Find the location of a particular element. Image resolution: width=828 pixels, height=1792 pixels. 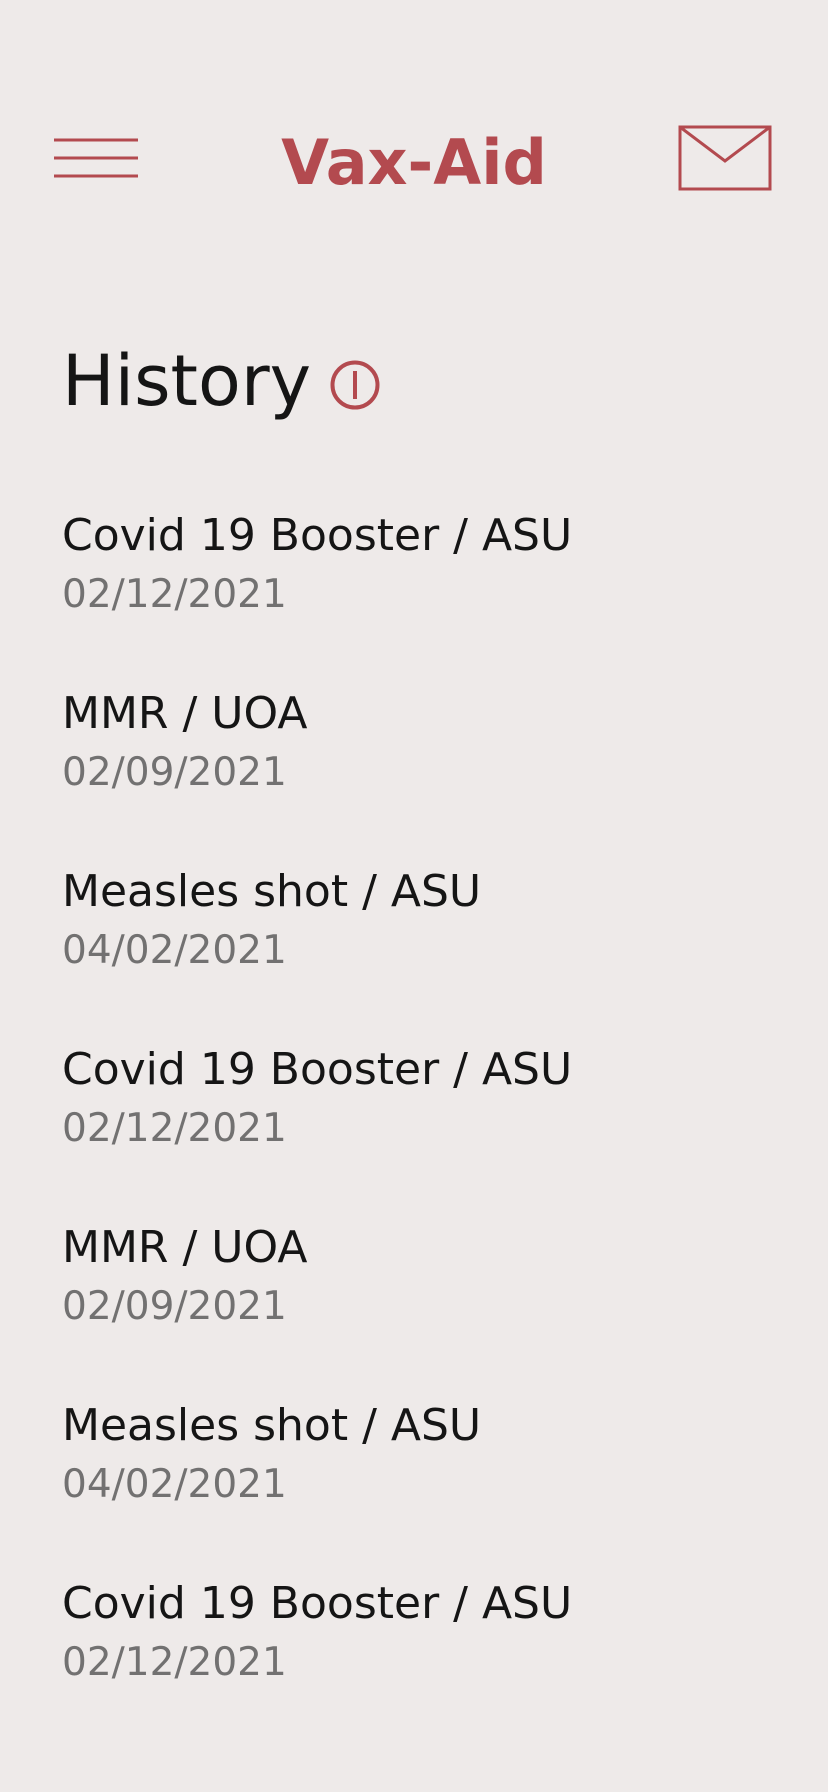

app-header: Vax-Aid is located at coordinates (414, 120).